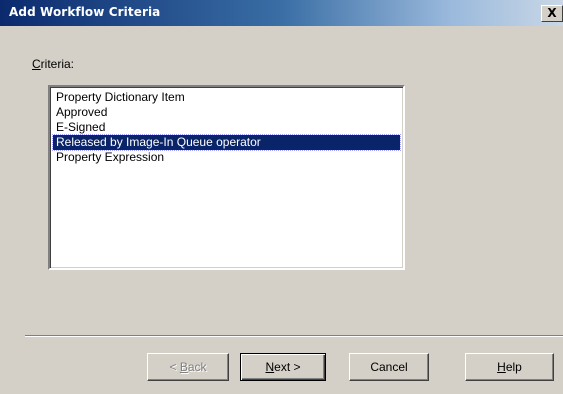 Image resolution: width=563 pixels, height=394 pixels. I want to click on close-button: X, so click(552, 13).